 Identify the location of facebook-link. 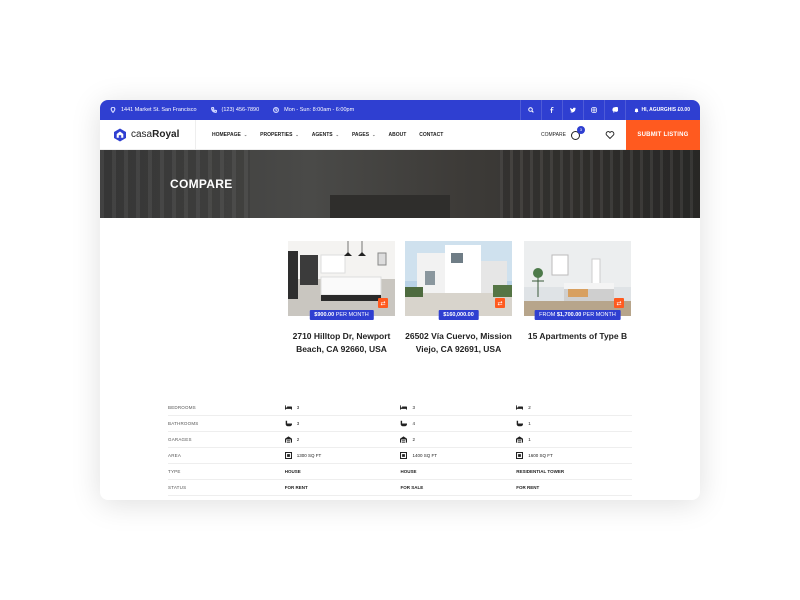
(551, 110).